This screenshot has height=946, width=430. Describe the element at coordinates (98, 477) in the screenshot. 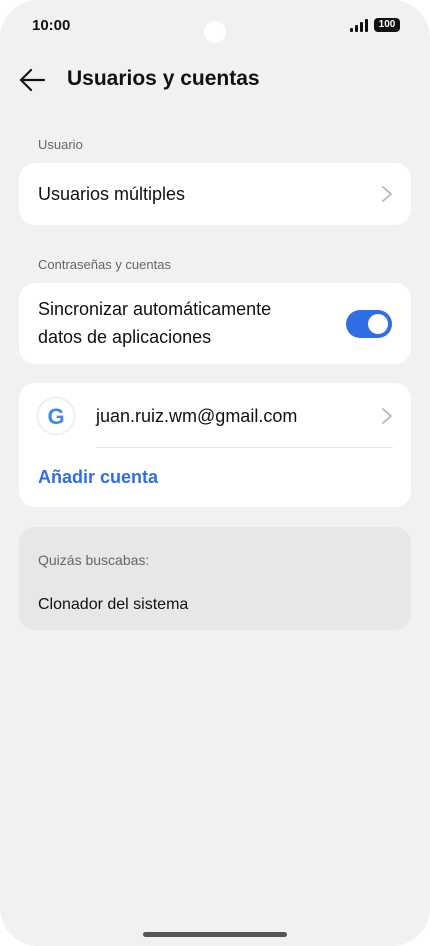

I see `add-account-link: Añadir cuenta` at that location.